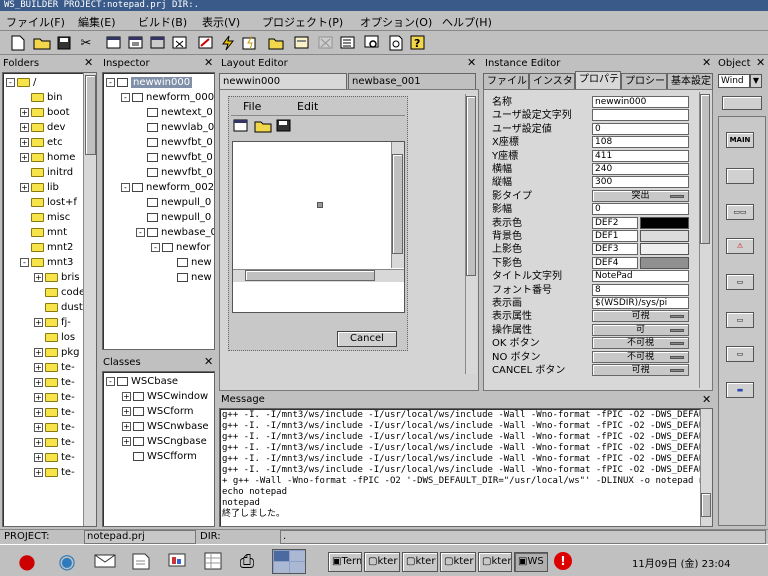 This screenshot has height=576, width=768. What do you see at coordinates (45, 112) in the screenshot?
I see `folder-item: + boot` at bounding box center [45, 112].